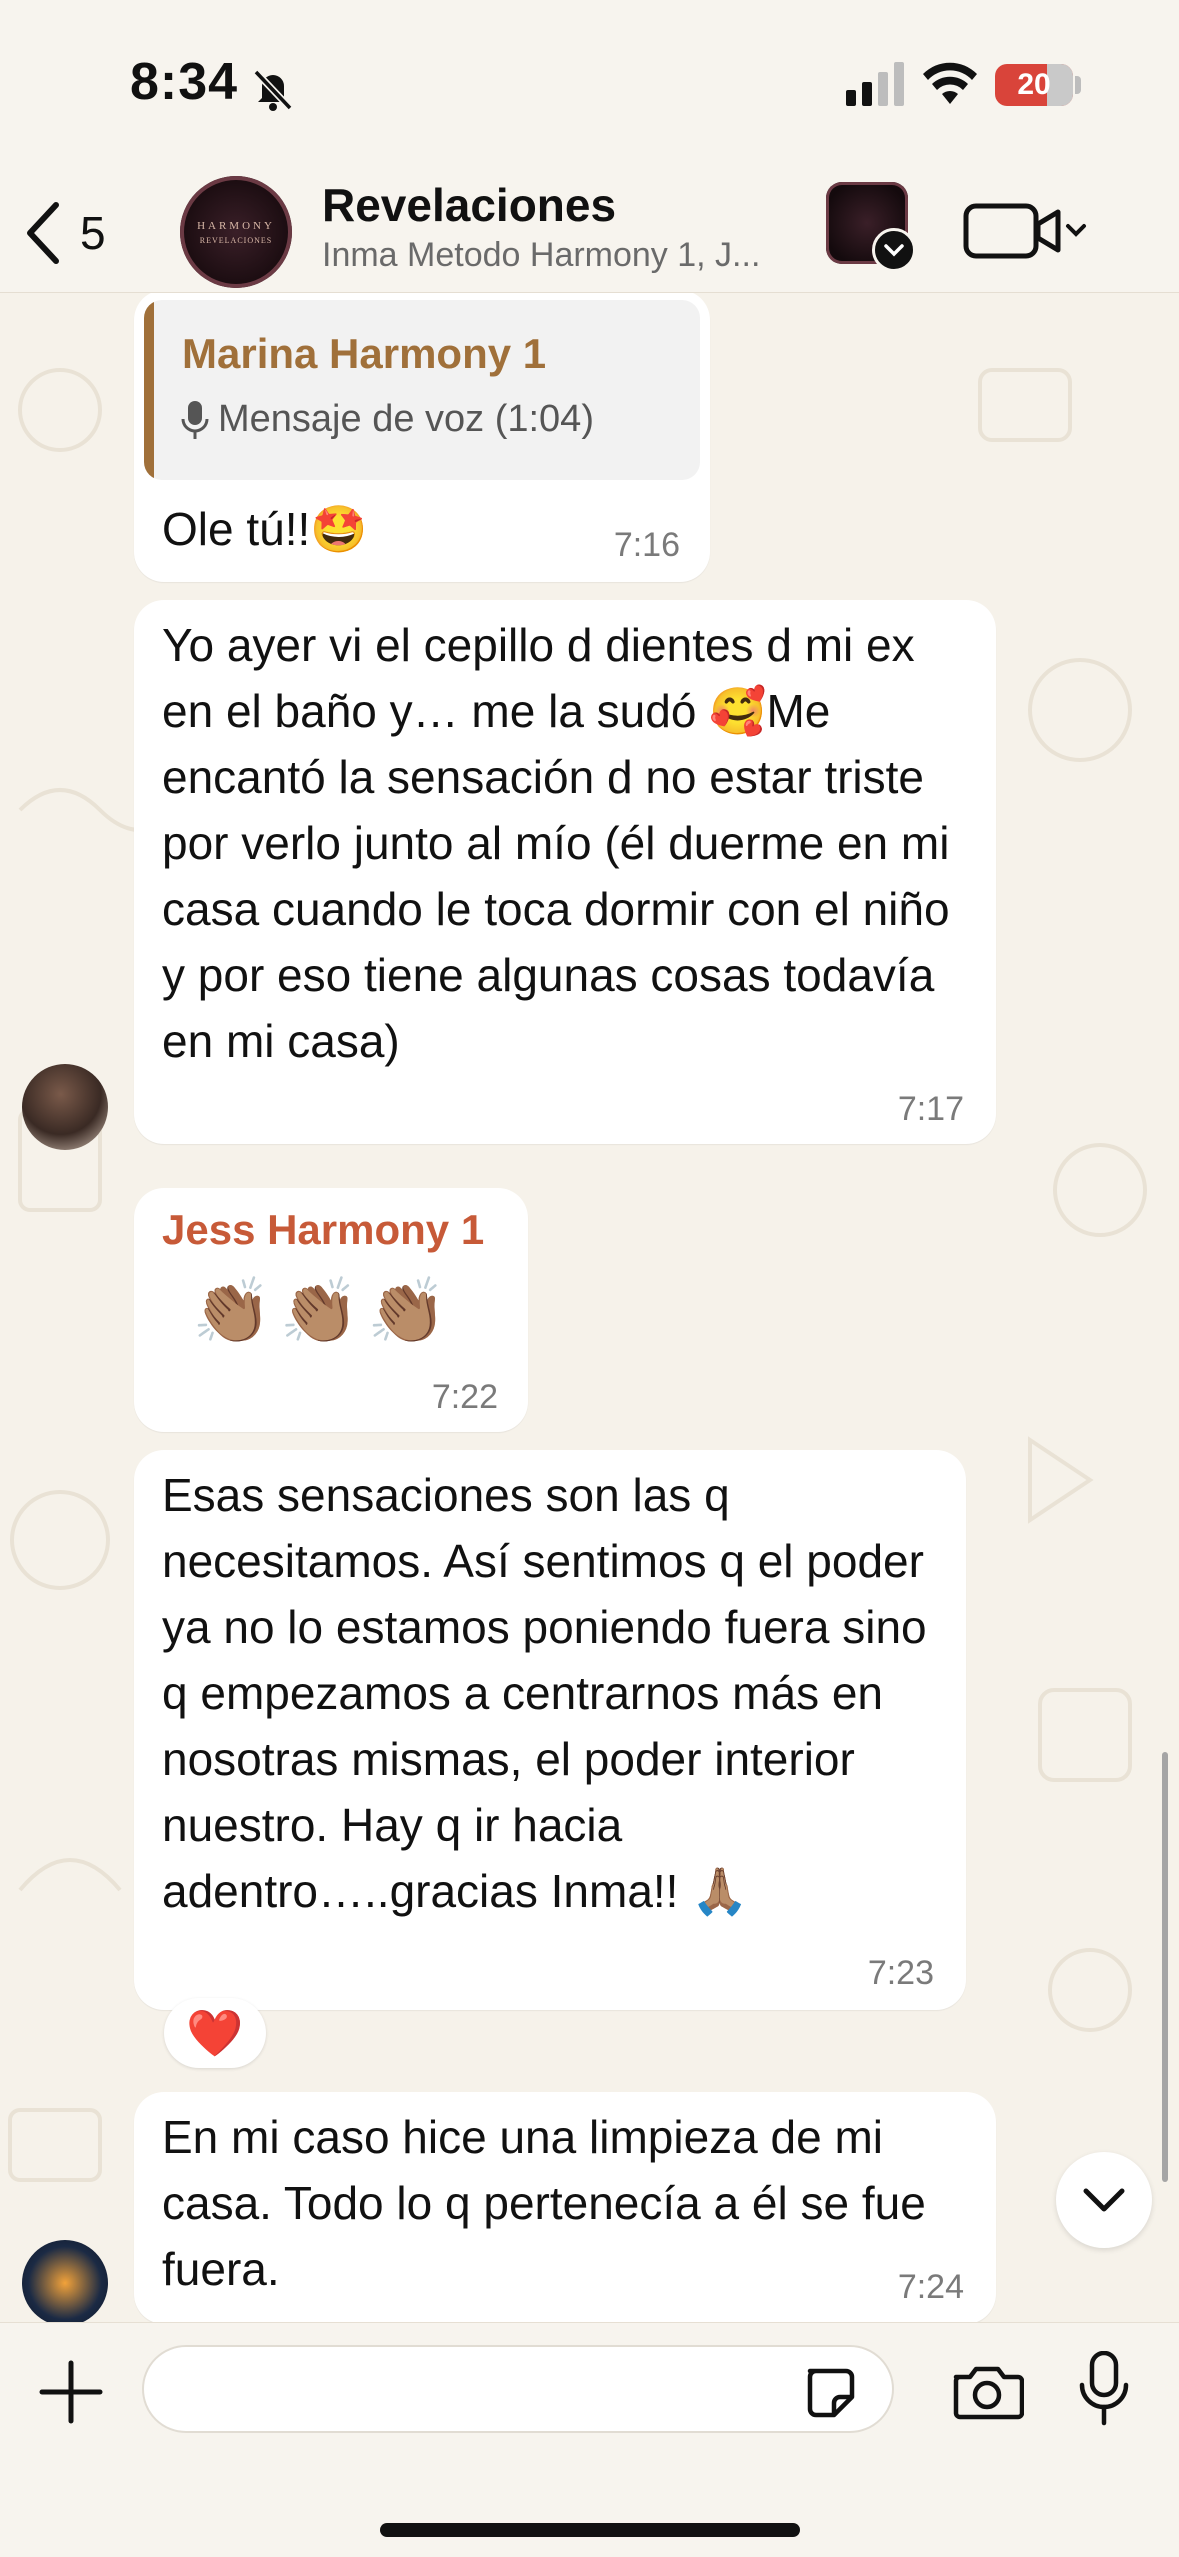 This screenshot has height=2557, width=1179. I want to click on avatar-logo-subtext: REVELACIONES, so click(236, 240).